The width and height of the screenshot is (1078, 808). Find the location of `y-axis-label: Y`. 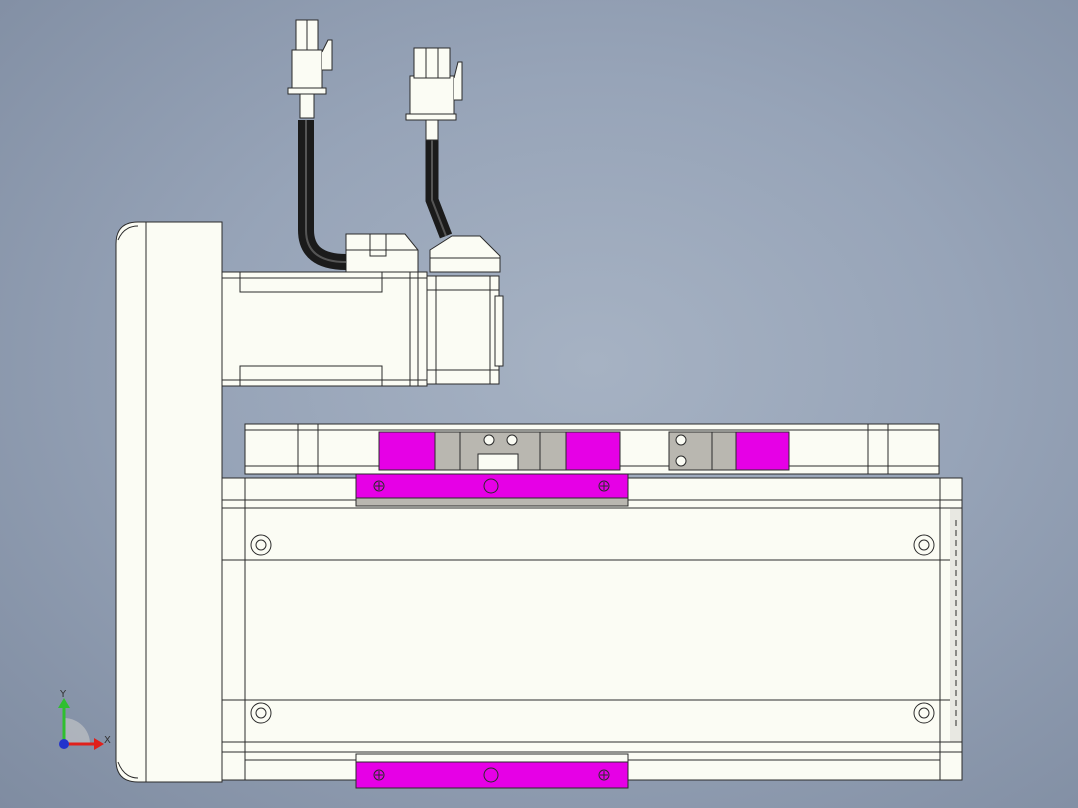

y-axis-label: Y is located at coordinates (63, 694).